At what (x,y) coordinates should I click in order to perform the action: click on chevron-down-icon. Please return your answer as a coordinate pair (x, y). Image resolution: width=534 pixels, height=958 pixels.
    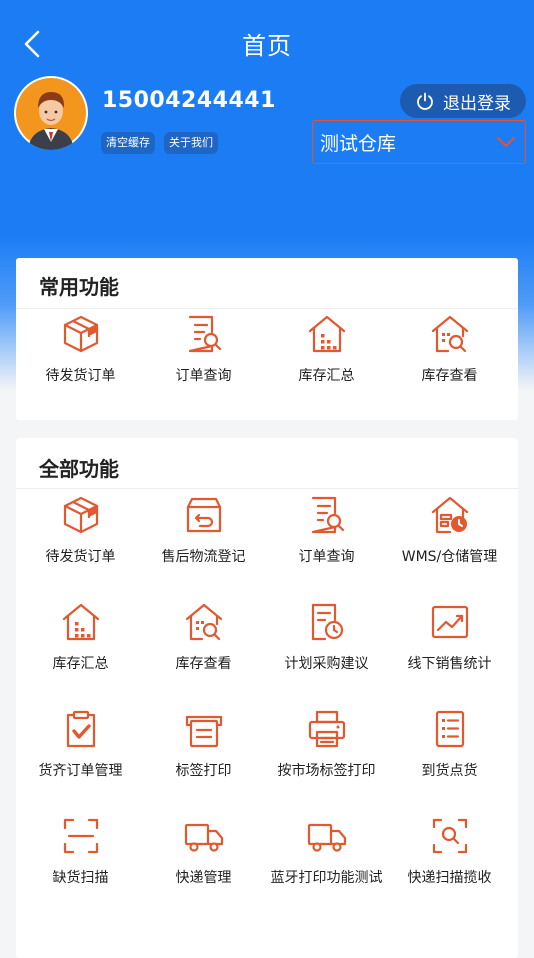
    Looking at the image, I should click on (506, 142).